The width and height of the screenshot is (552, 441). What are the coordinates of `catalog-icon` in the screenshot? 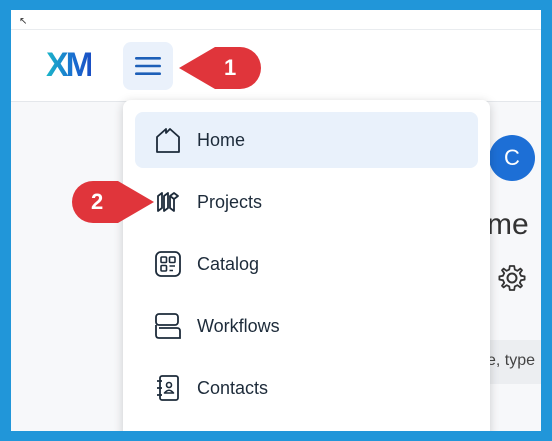 It's located at (168, 264).